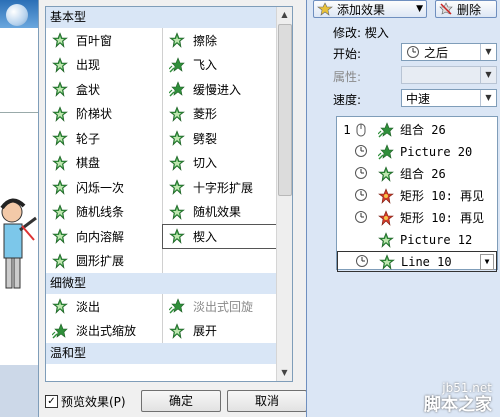 This screenshot has height=417, width=500. Describe the element at coordinates (220, 40) in the screenshot. I see `effect-option: 擦除` at that location.